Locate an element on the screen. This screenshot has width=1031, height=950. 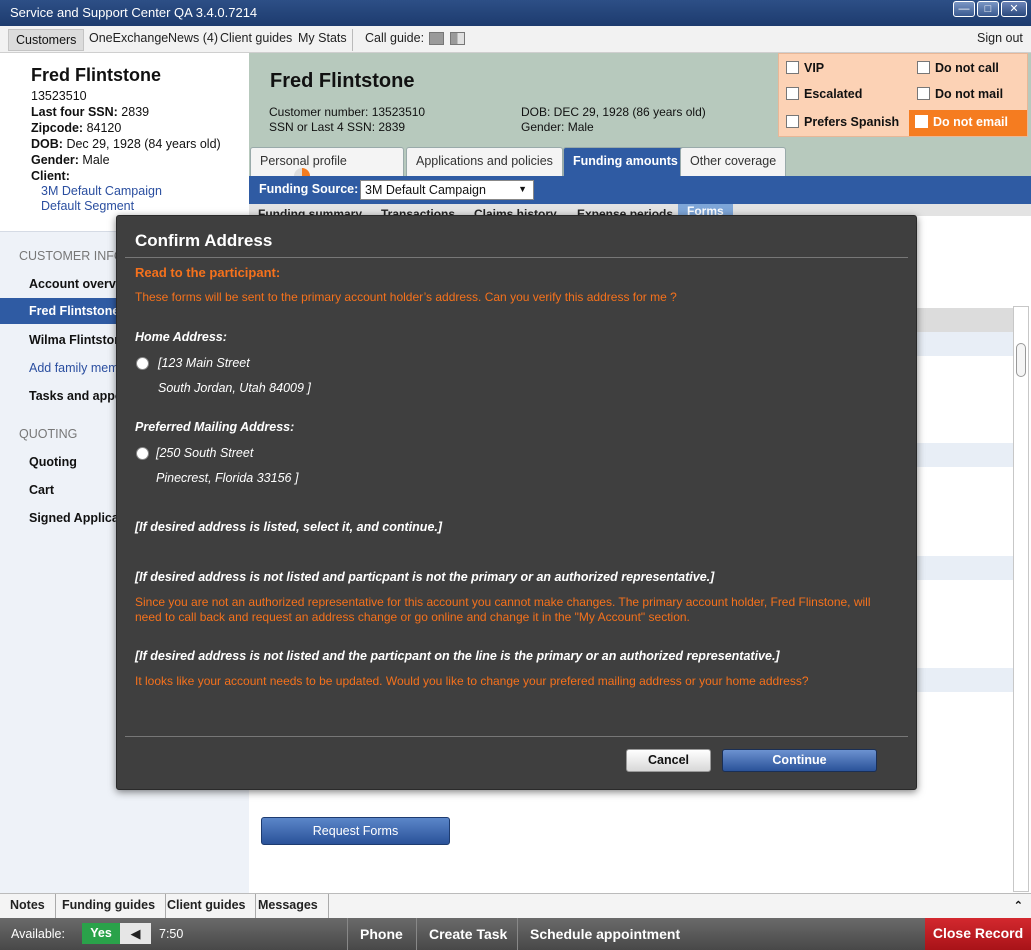
window-controls: — □ ✕ is located at coordinates (990, 9).